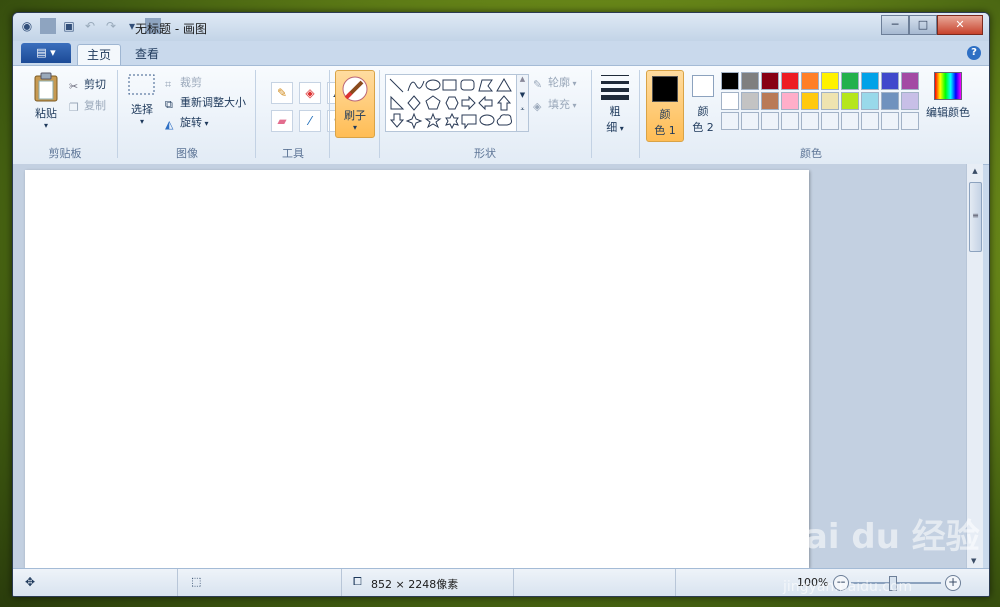 The image size is (1000, 607). Describe the element at coordinates (615, 111) in the screenshot. I see `size-label-line1: 粗` at that location.